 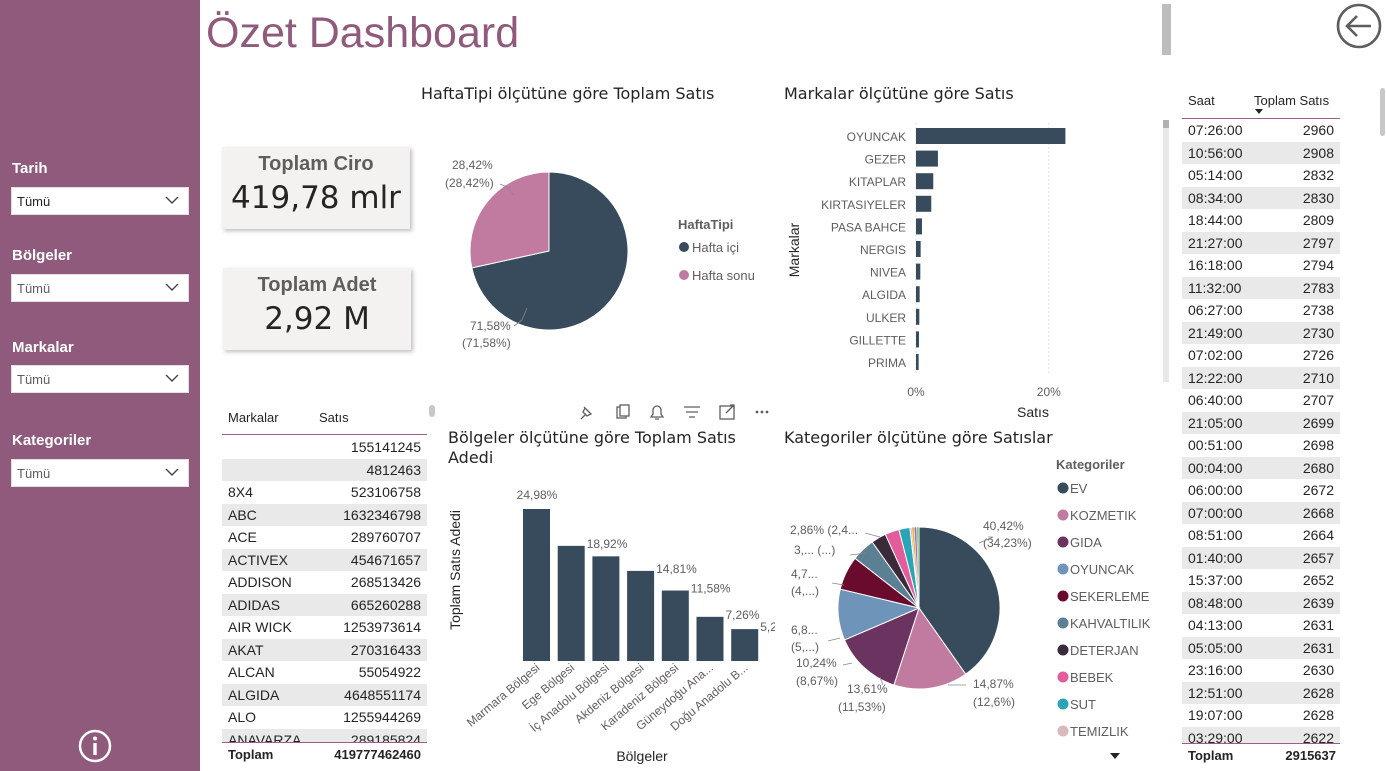 I want to click on table-row: 07:00:00 2668, so click(x=1261, y=512).